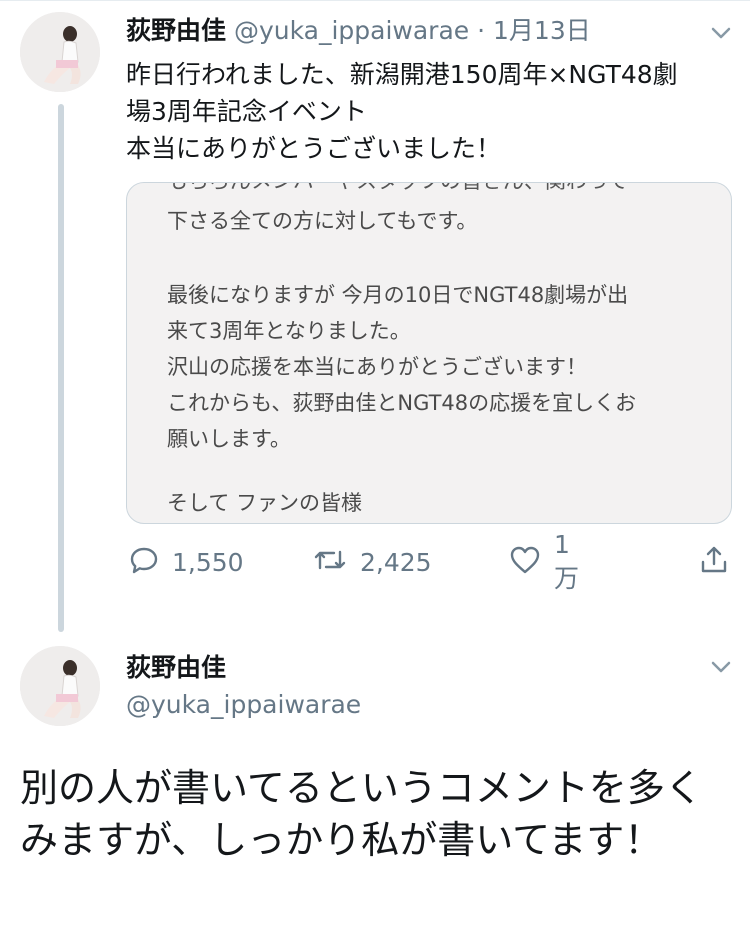  I want to click on top-divider, so click(375, 0).